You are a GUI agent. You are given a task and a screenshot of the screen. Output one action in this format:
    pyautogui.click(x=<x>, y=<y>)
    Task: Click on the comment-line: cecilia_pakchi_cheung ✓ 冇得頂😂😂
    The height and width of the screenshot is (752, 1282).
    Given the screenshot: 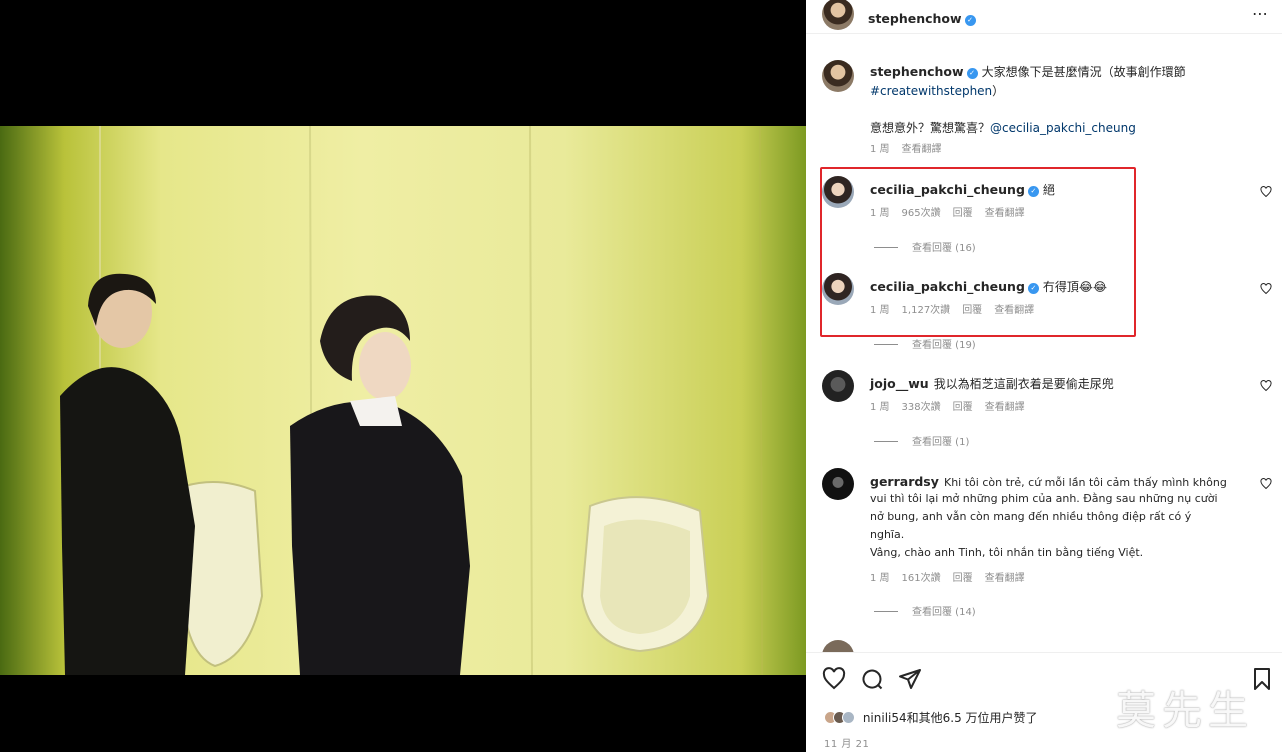 What is the action you would take?
    pyautogui.click(x=988, y=285)
    